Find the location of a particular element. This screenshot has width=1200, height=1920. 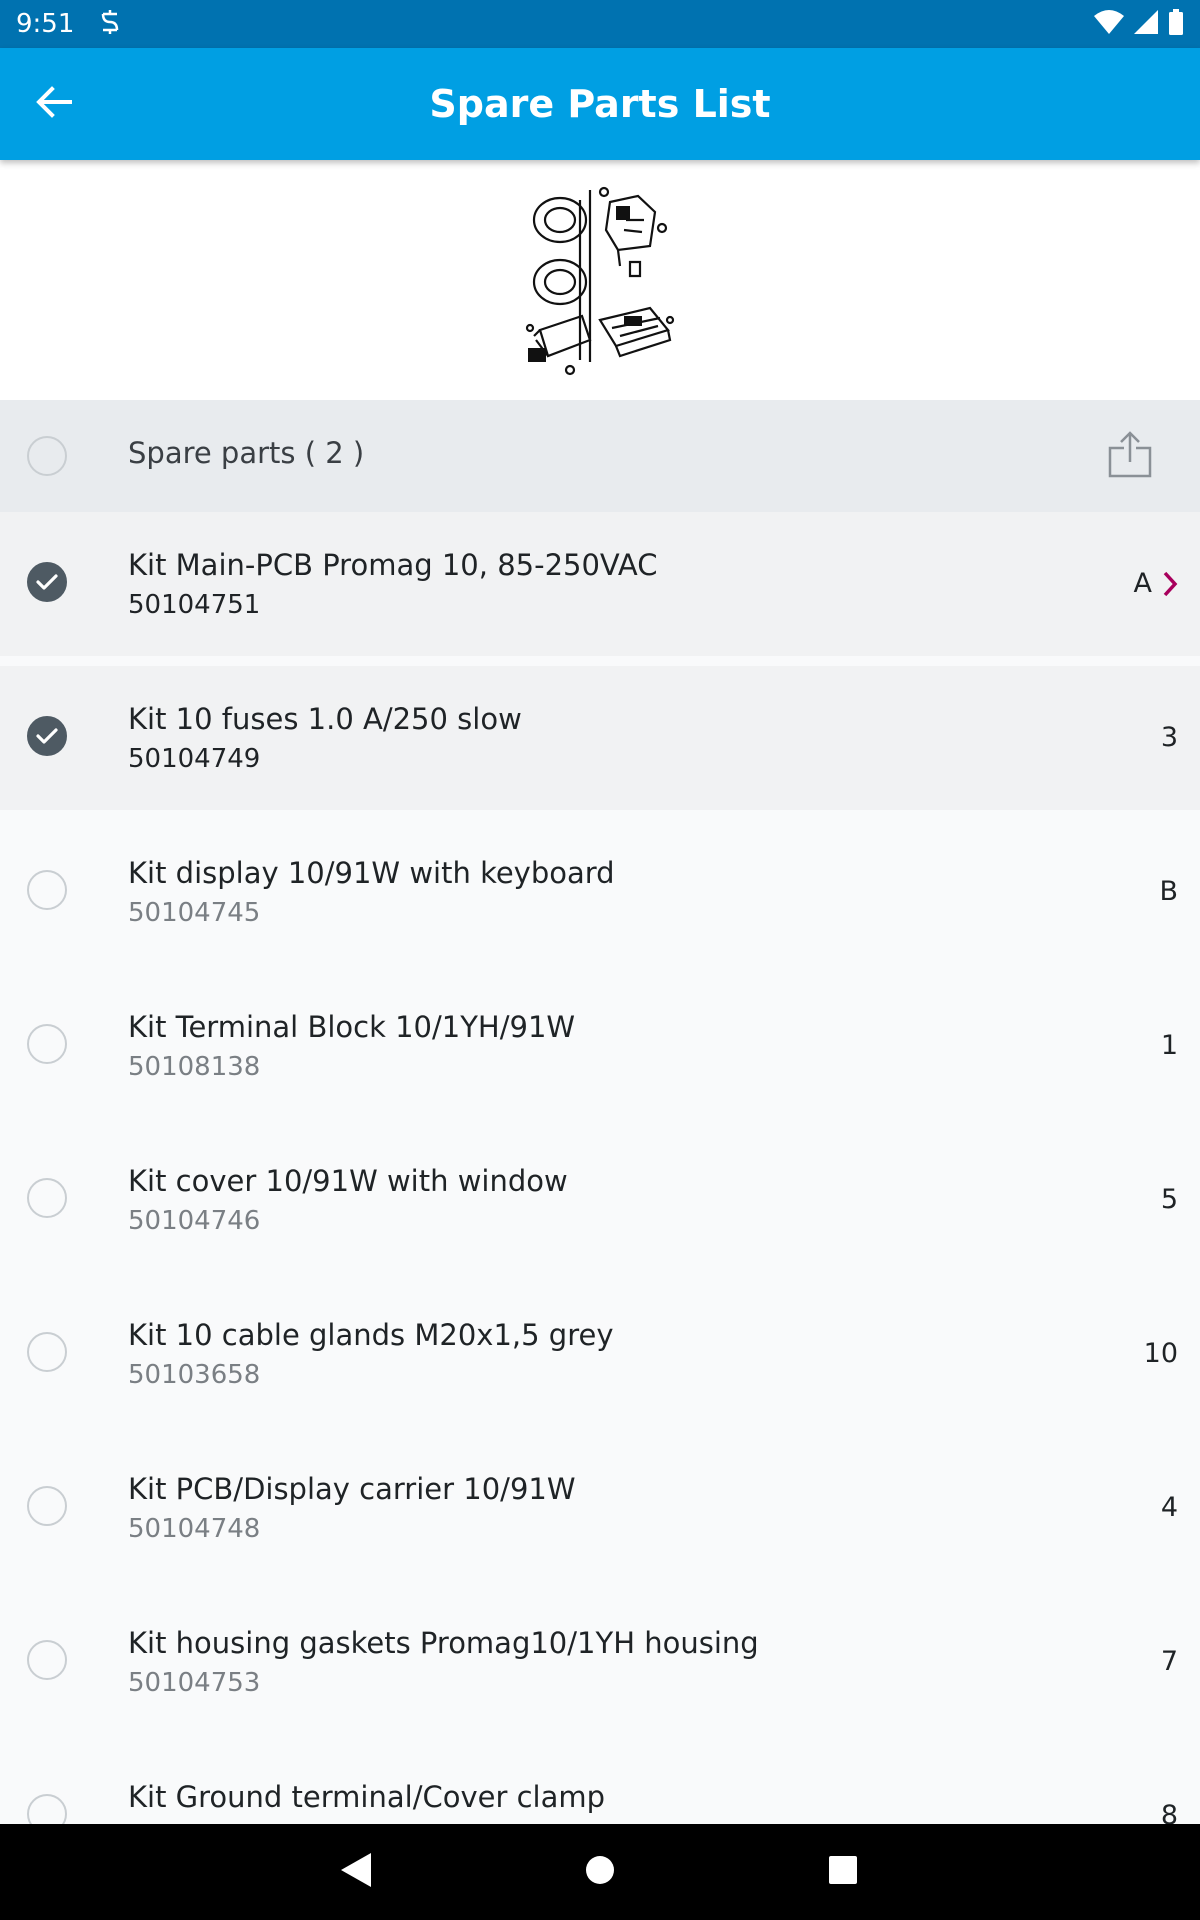

page-title: Spare Parts List is located at coordinates (600, 104).